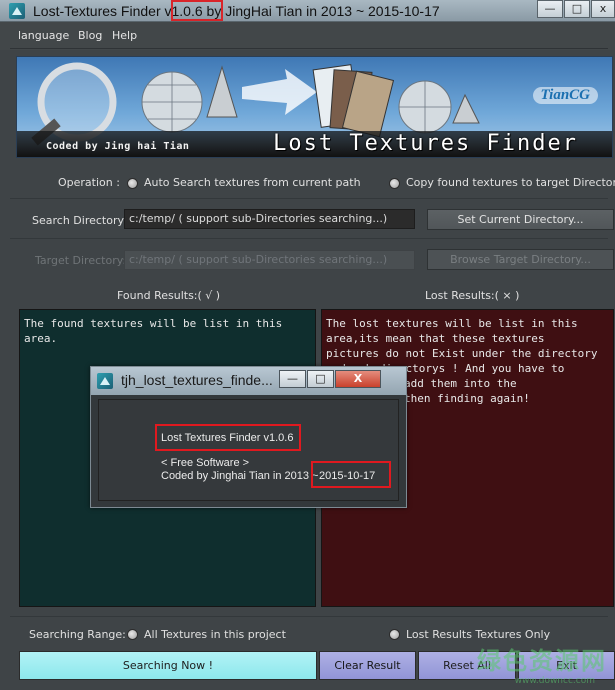  Describe the element at coordinates (132, 634) in the screenshot. I see `radio-all-textures` at that location.